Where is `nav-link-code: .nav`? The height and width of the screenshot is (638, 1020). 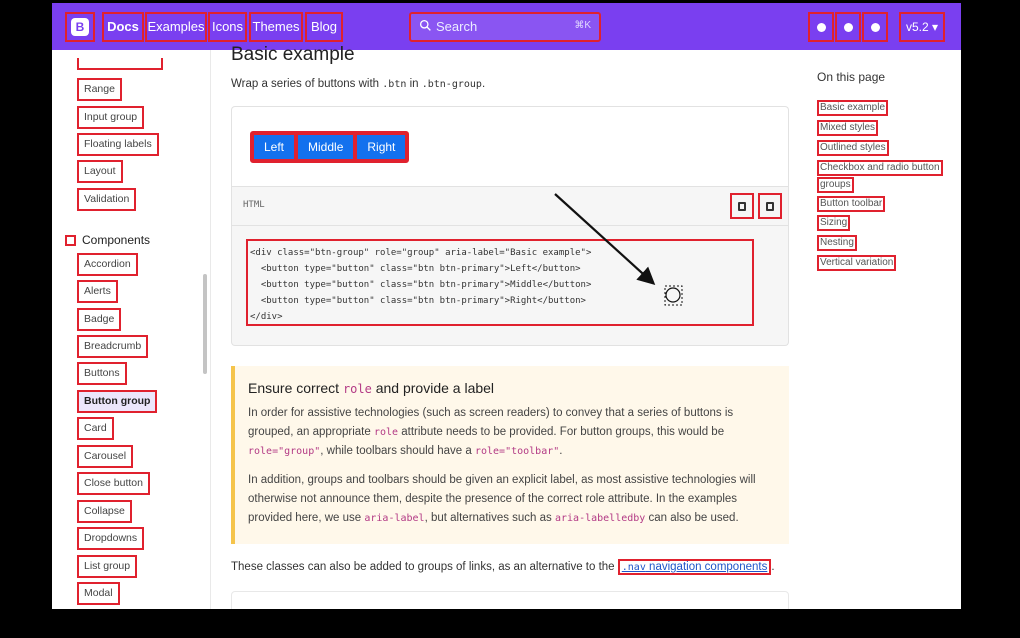
nav-link-code: .nav is located at coordinates (633, 567).